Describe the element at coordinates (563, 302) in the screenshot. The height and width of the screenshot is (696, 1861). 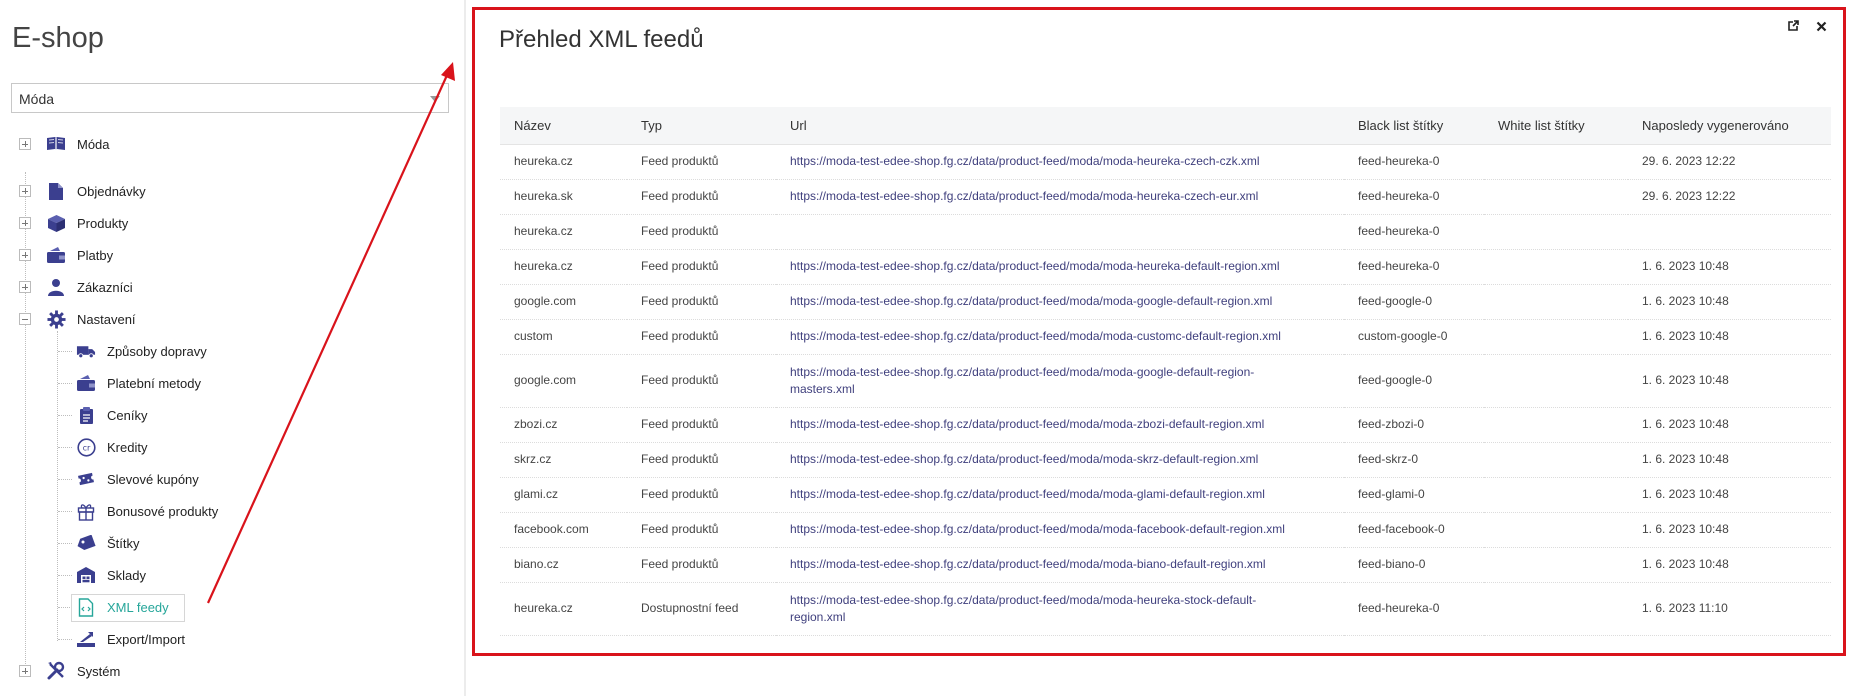
I see `cell-name: google.com` at that location.